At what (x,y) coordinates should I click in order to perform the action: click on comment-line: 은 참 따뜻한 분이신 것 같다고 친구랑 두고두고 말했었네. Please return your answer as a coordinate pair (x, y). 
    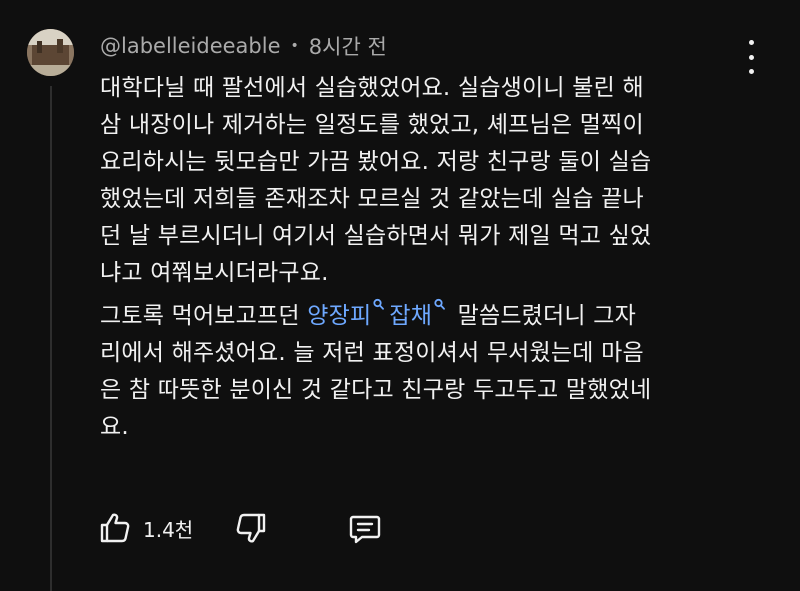
    Looking at the image, I should click on (376, 390).